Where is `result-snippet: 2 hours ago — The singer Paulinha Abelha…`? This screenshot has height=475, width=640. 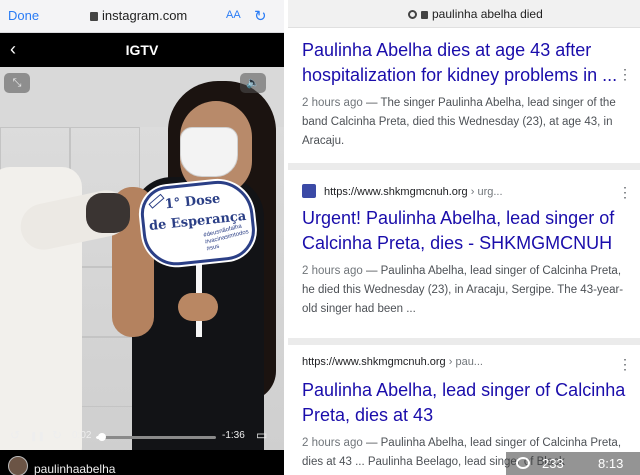
result-snippet: 2 hours ago — The singer Paulinha Abelha… is located at coordinates (459, 122).